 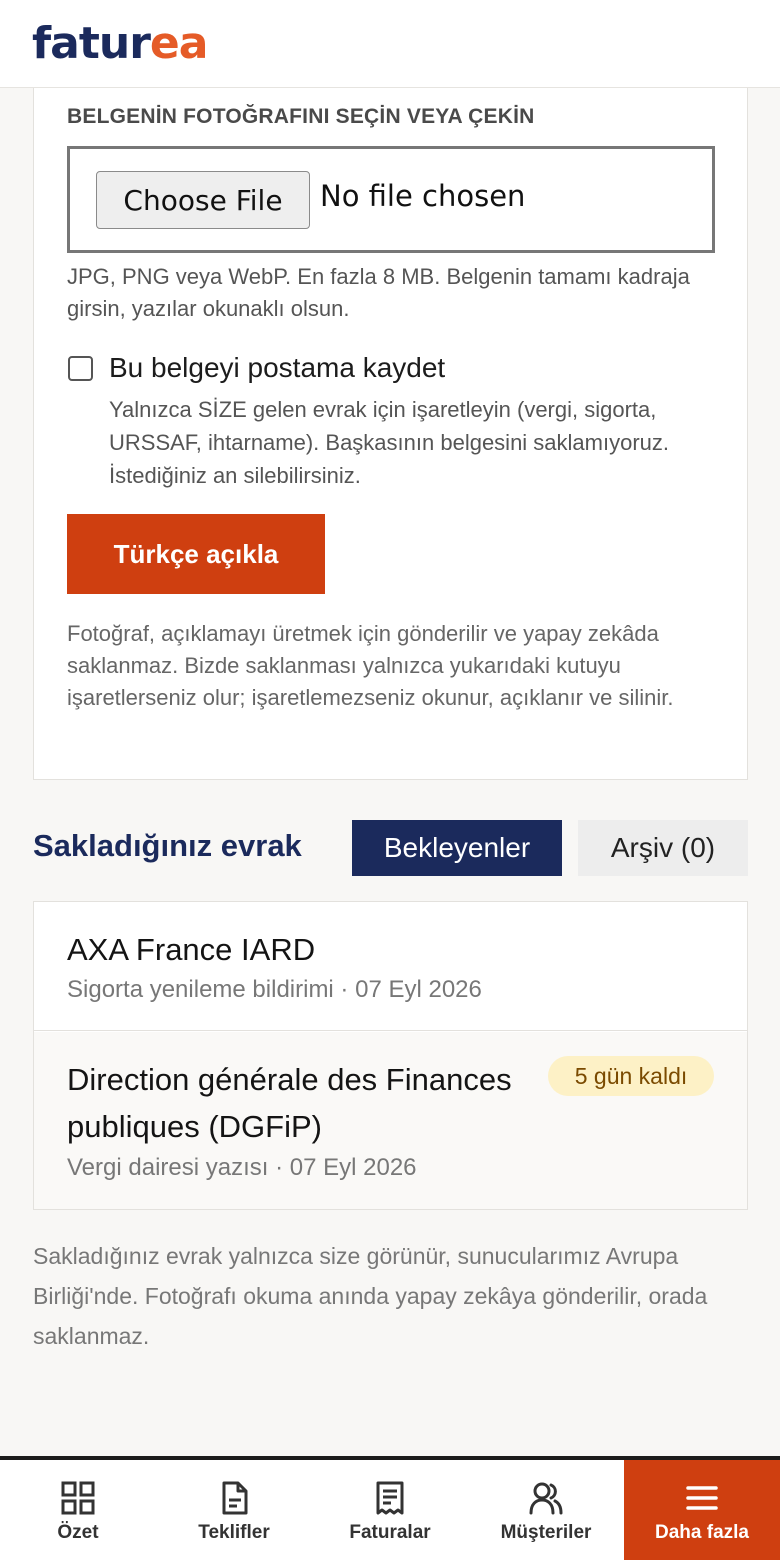 What do you see at coordinates (702, 1532) in the screenshot?
I see `nav-label: Daha fazla` at bounding box center [702, 1532].